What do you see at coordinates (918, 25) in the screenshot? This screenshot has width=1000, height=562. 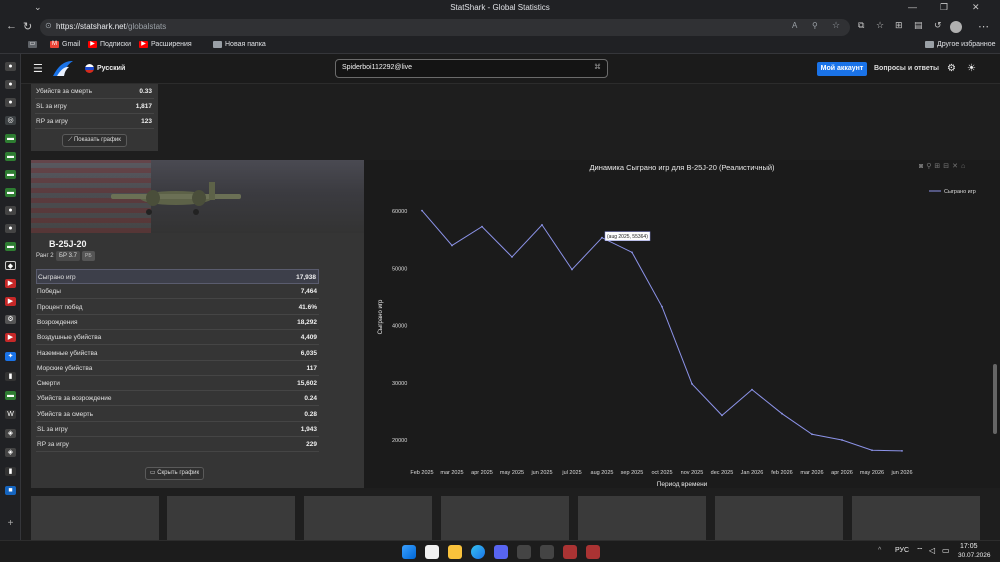 I see `split-screen-icon: ▤` at bounding box center [918, 25].